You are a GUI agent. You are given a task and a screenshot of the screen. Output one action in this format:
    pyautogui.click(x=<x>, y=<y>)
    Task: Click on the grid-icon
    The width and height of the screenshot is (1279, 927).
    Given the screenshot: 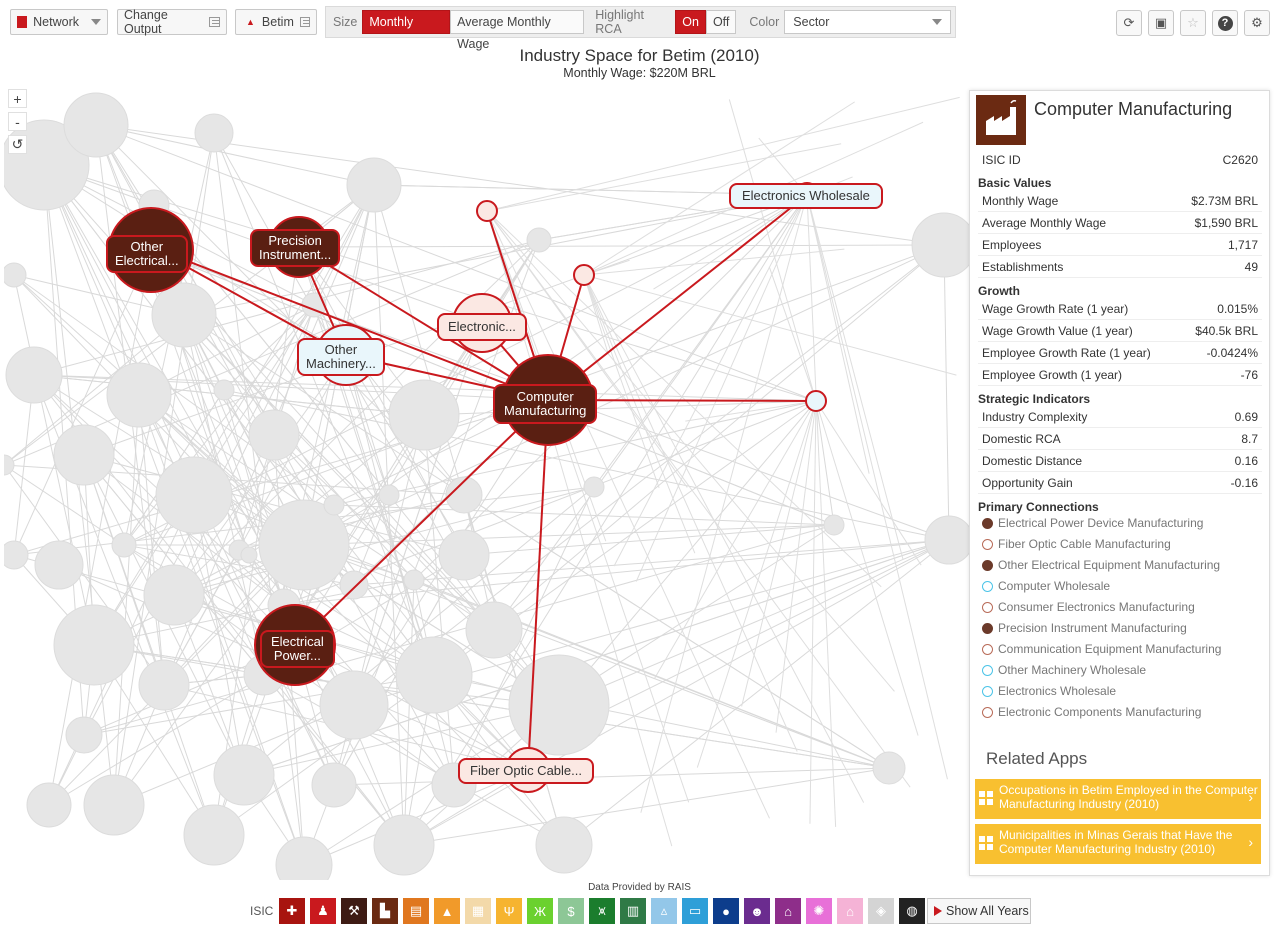 What is the action you would take?
    pyautogui.click(x=986, y=843)
    